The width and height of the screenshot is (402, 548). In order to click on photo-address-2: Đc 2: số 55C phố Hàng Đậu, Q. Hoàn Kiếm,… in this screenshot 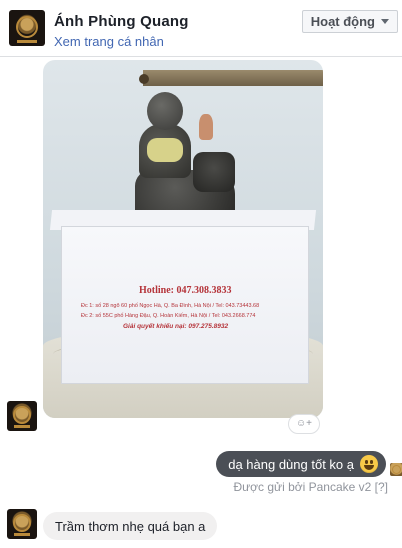, I will do `click(168, 316)`.